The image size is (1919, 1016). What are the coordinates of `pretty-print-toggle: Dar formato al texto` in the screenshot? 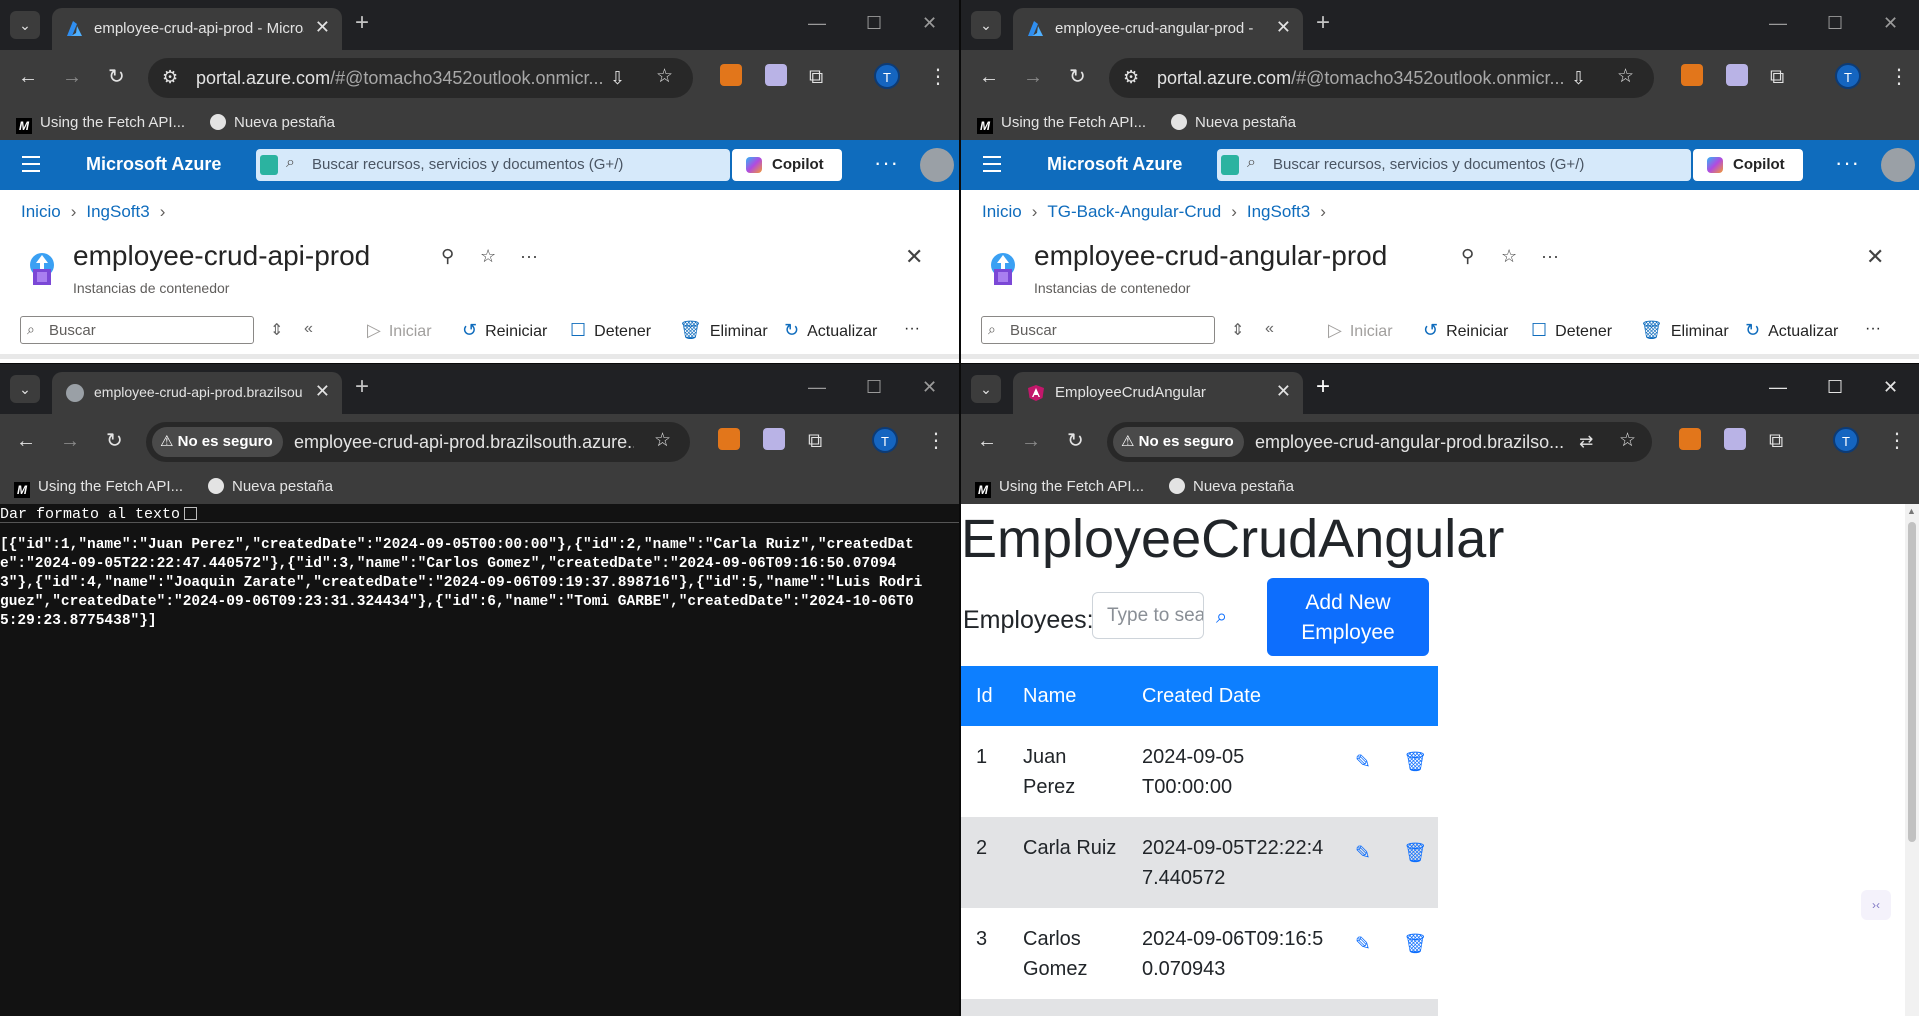 It's located at (99, 517).